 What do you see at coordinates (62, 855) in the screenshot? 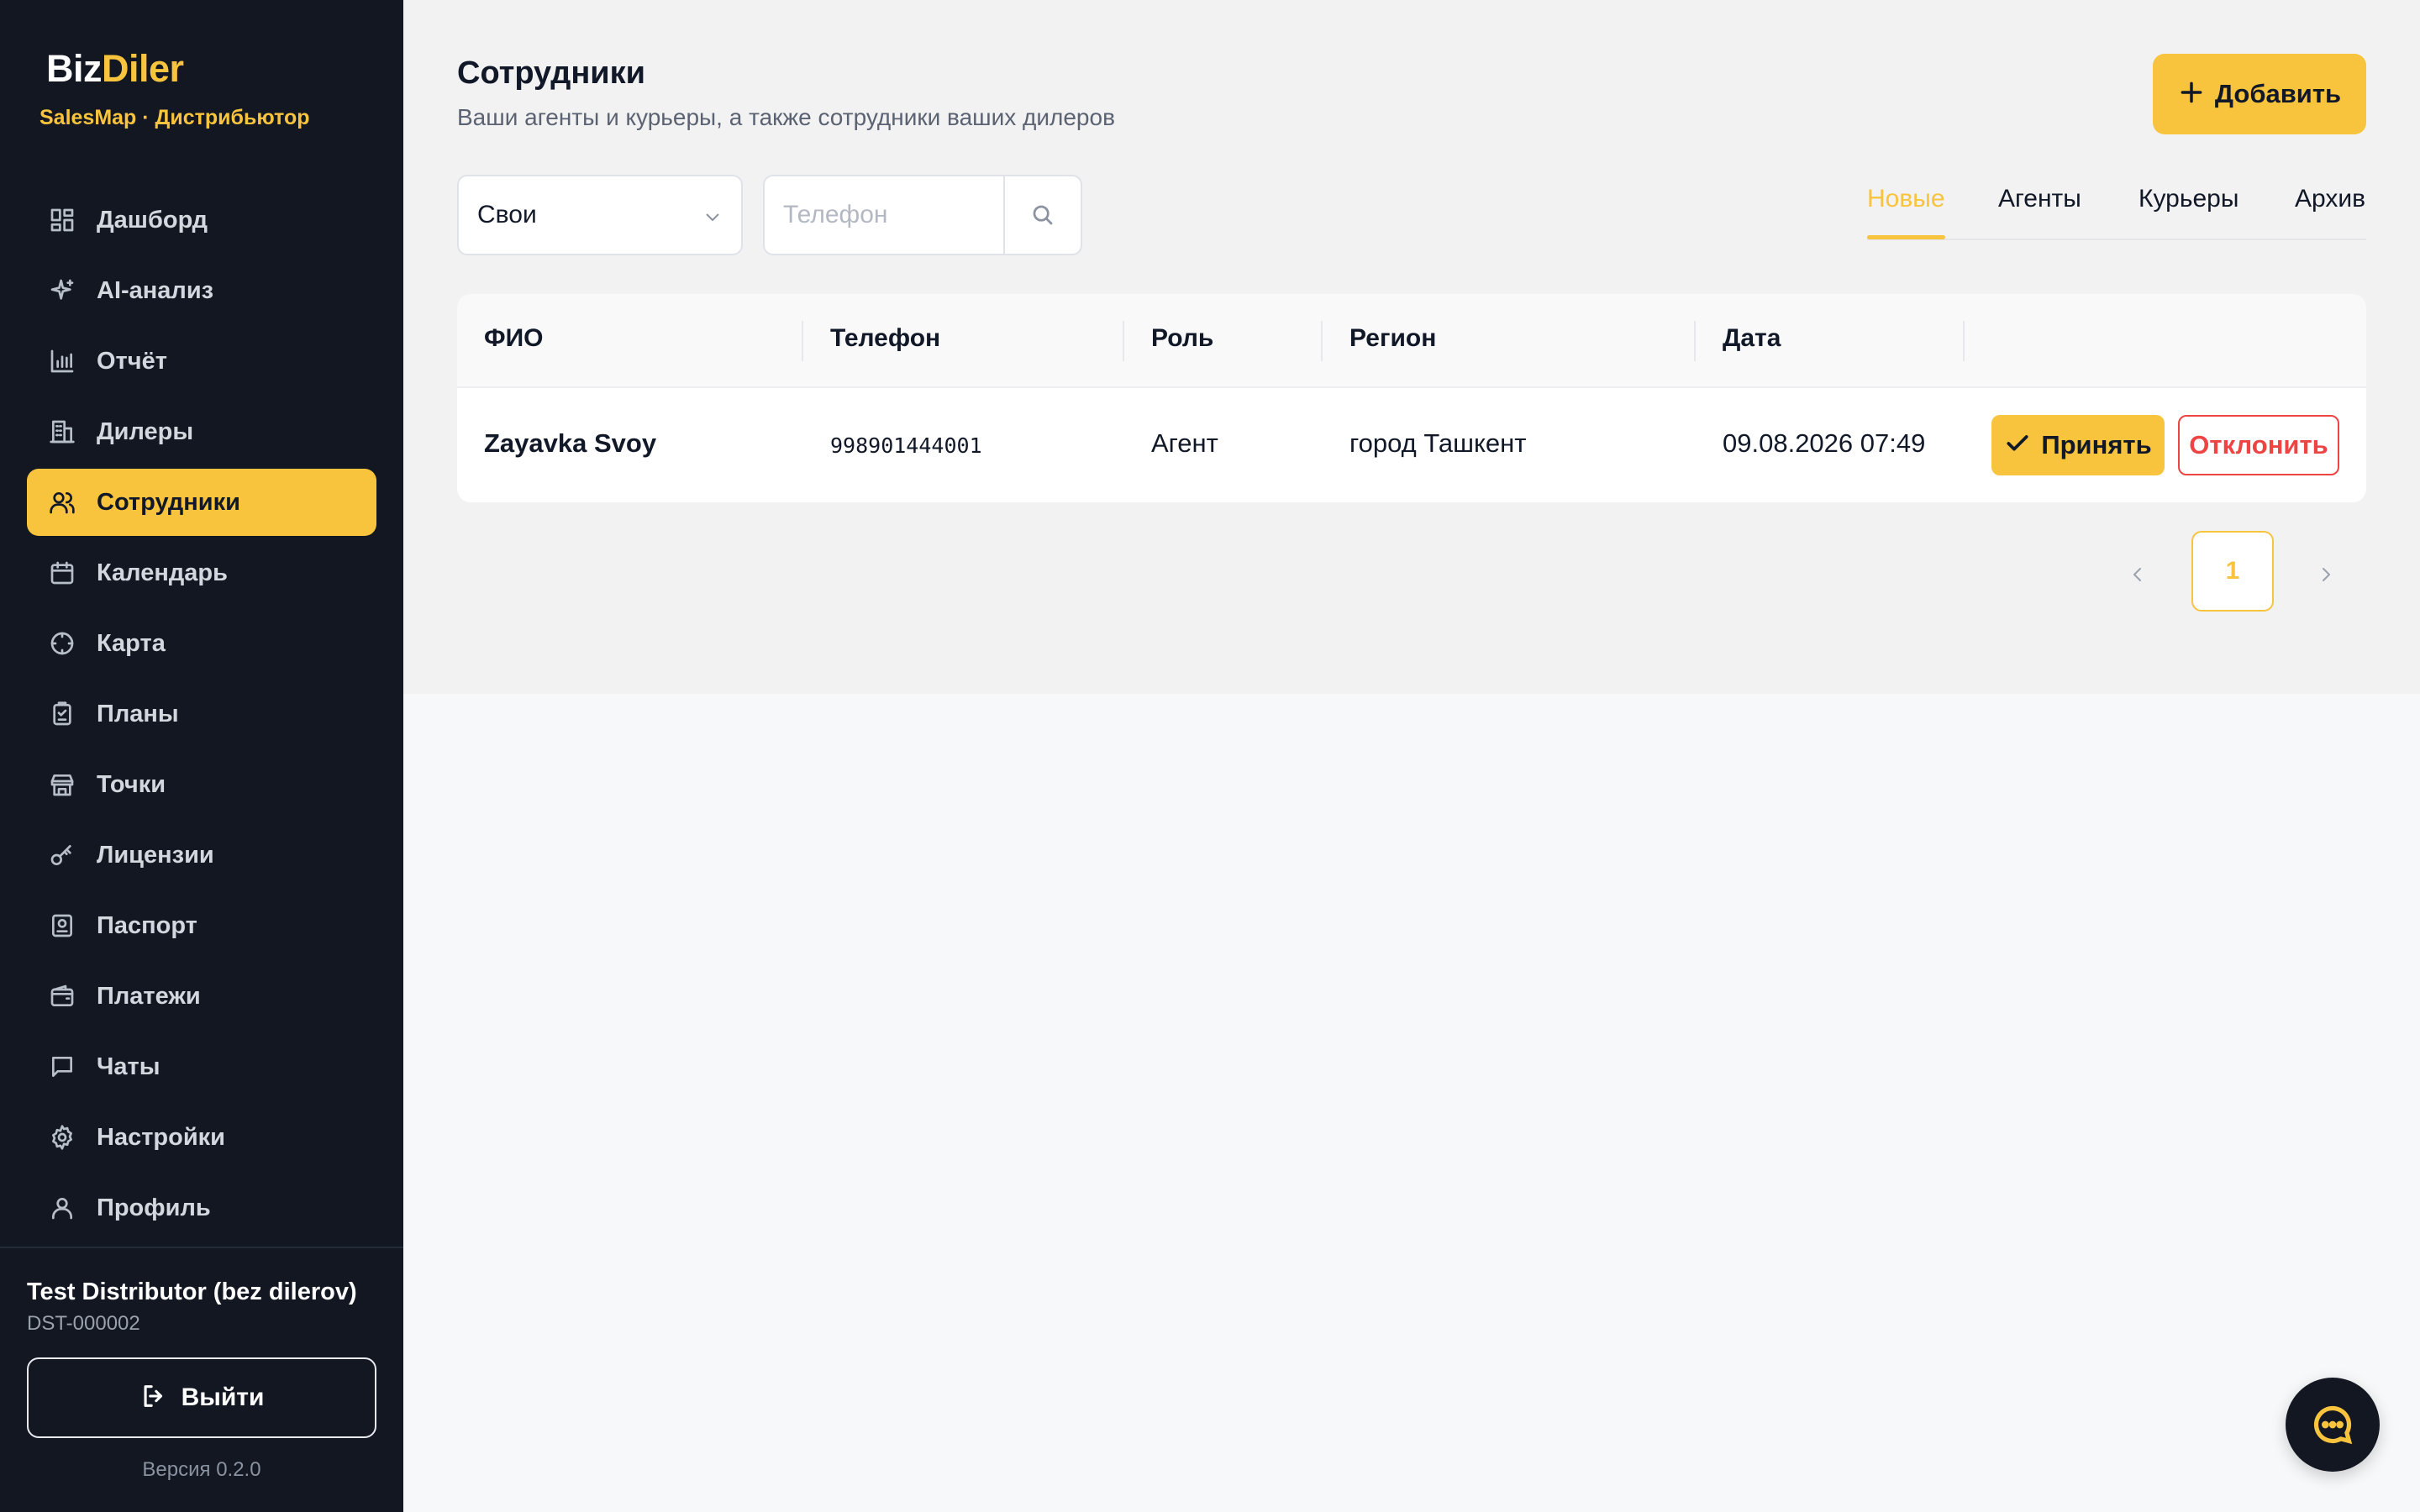
I see `key-icon` at bounding box center [62, 855].